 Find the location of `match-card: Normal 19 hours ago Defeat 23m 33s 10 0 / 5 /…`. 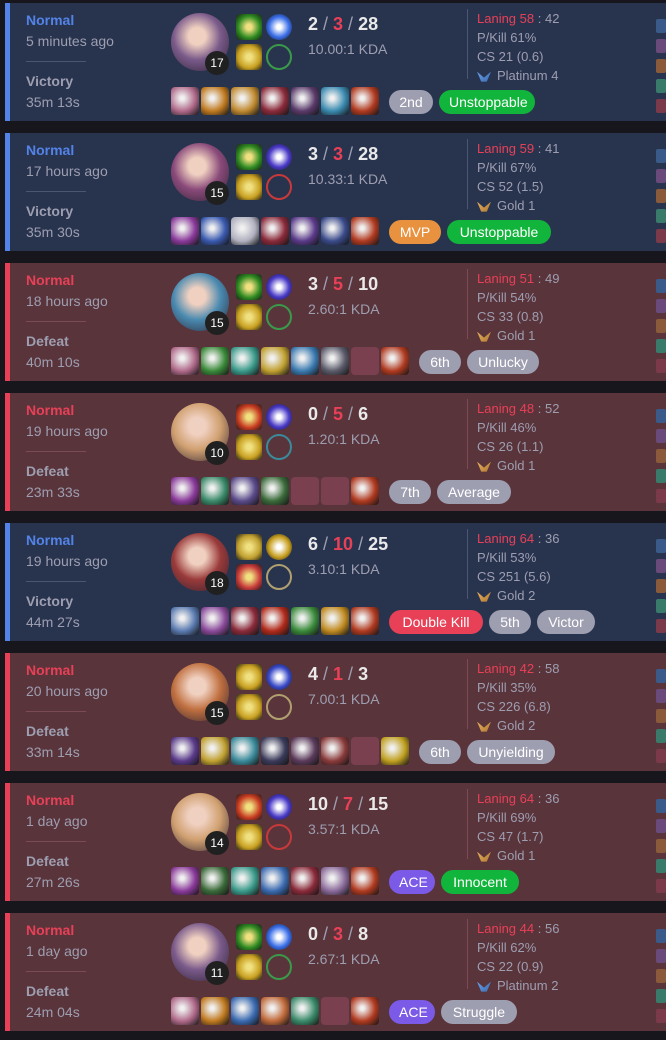

match-card: Normal 19 hours ago Defeat 23m 33s 10 0 / 5 /… is located at coordinates (335, 452).